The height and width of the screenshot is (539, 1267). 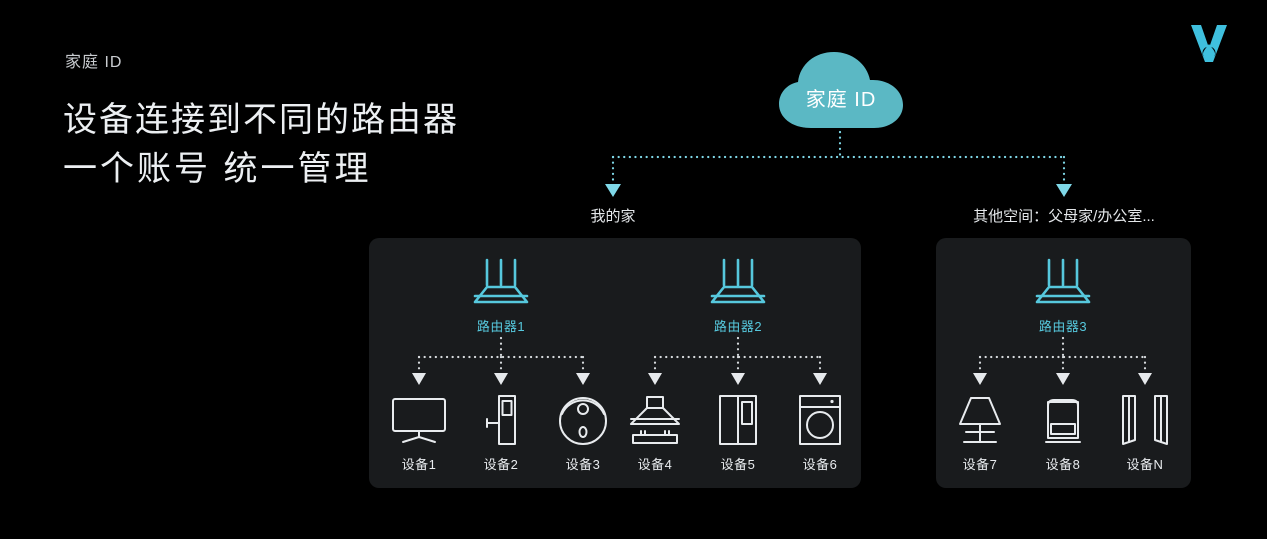 I want to click on device-4: 设备4, so click(x=655, y=431).